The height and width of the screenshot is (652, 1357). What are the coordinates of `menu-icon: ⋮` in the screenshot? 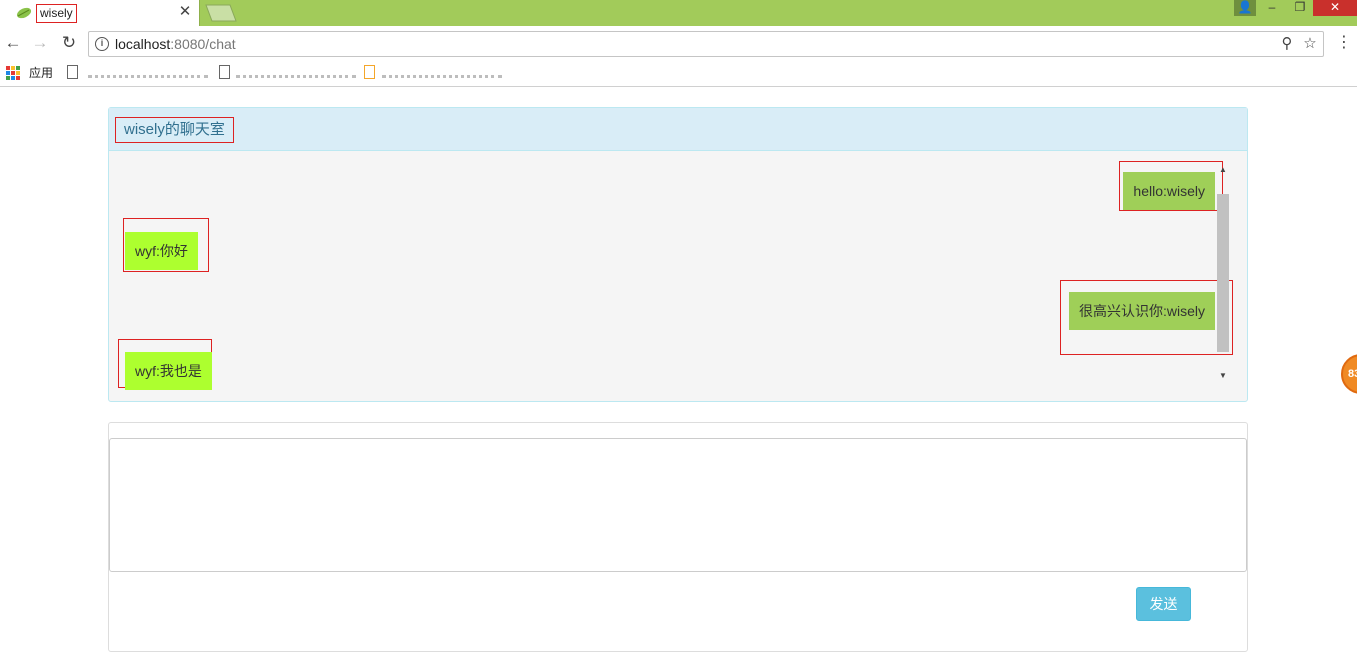 It's located at (1344, 43).